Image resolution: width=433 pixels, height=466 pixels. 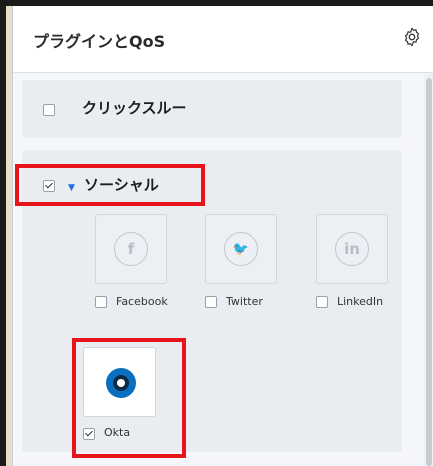 I want to click on facebook-icon: f, so click(x=131, y=249).